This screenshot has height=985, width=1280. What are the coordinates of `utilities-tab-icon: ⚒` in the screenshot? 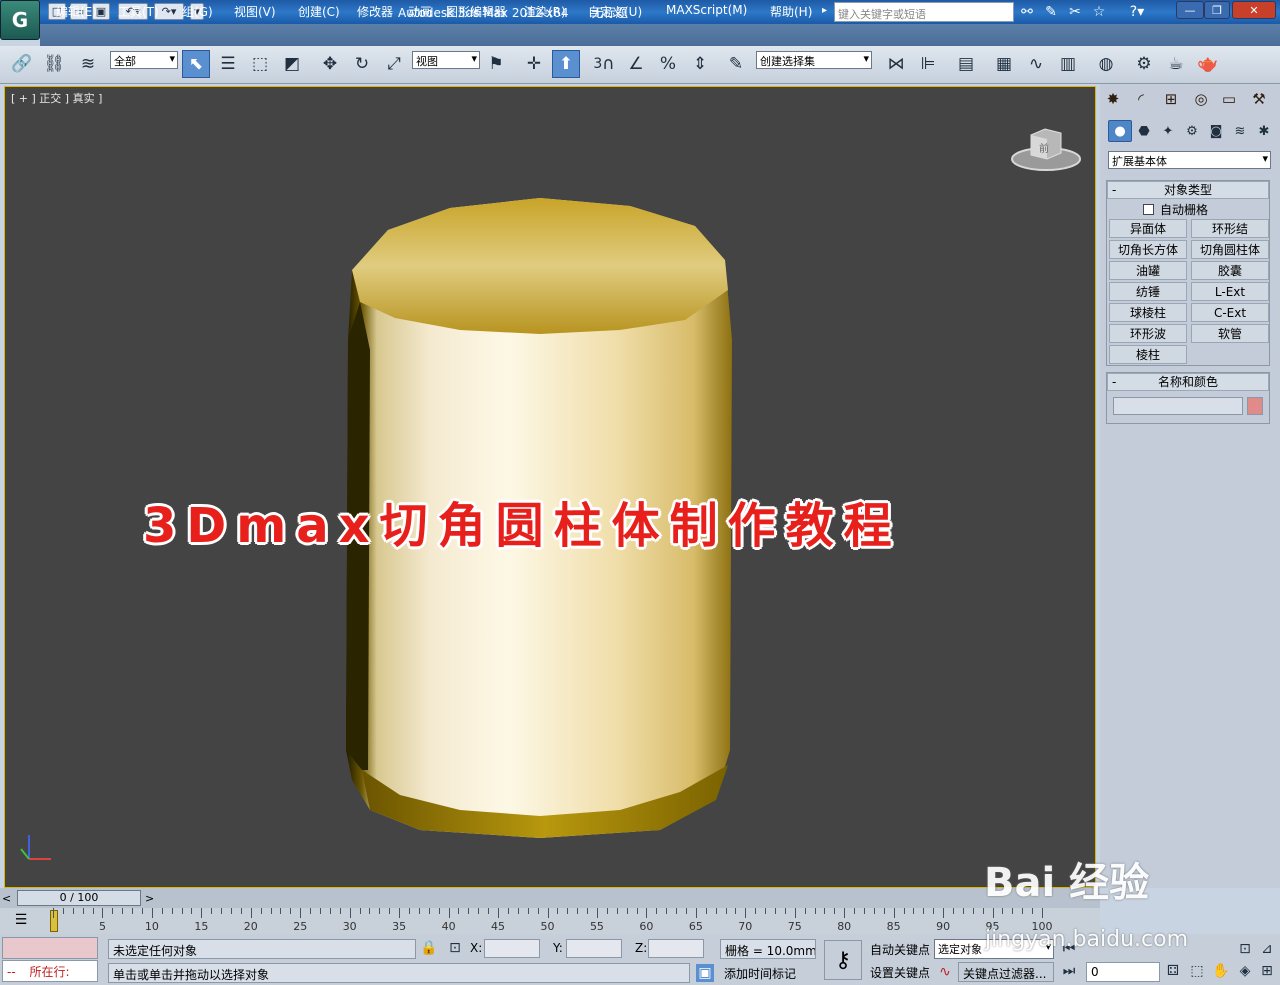 It's located at (1259, 99).